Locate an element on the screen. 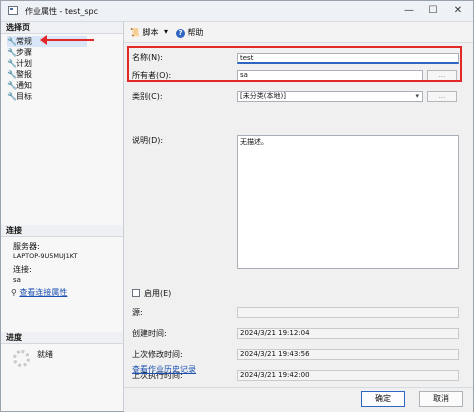 This screenshot has height=412, width=474. title-bar: 作业属性 - test_spc — ☐ ✕ is located at coordinates (237, 11).